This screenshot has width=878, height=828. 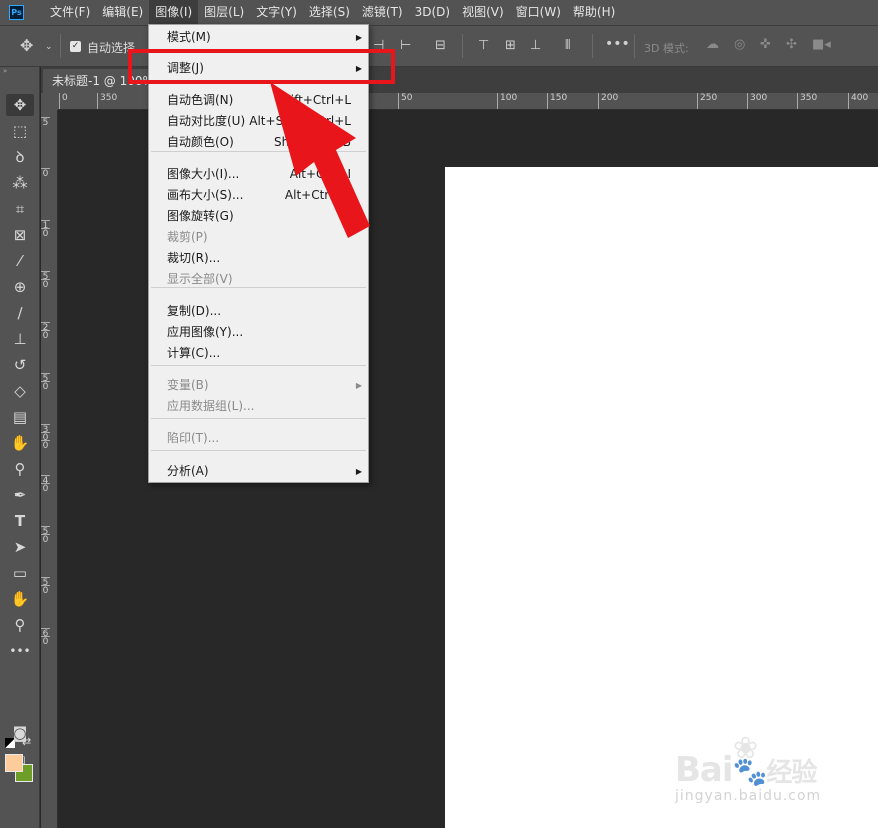 What do you see at coordinates (16, 12) in the screenshot?
I see `photoshop-logo-icon: Ps` at bounding box center [16, 12].